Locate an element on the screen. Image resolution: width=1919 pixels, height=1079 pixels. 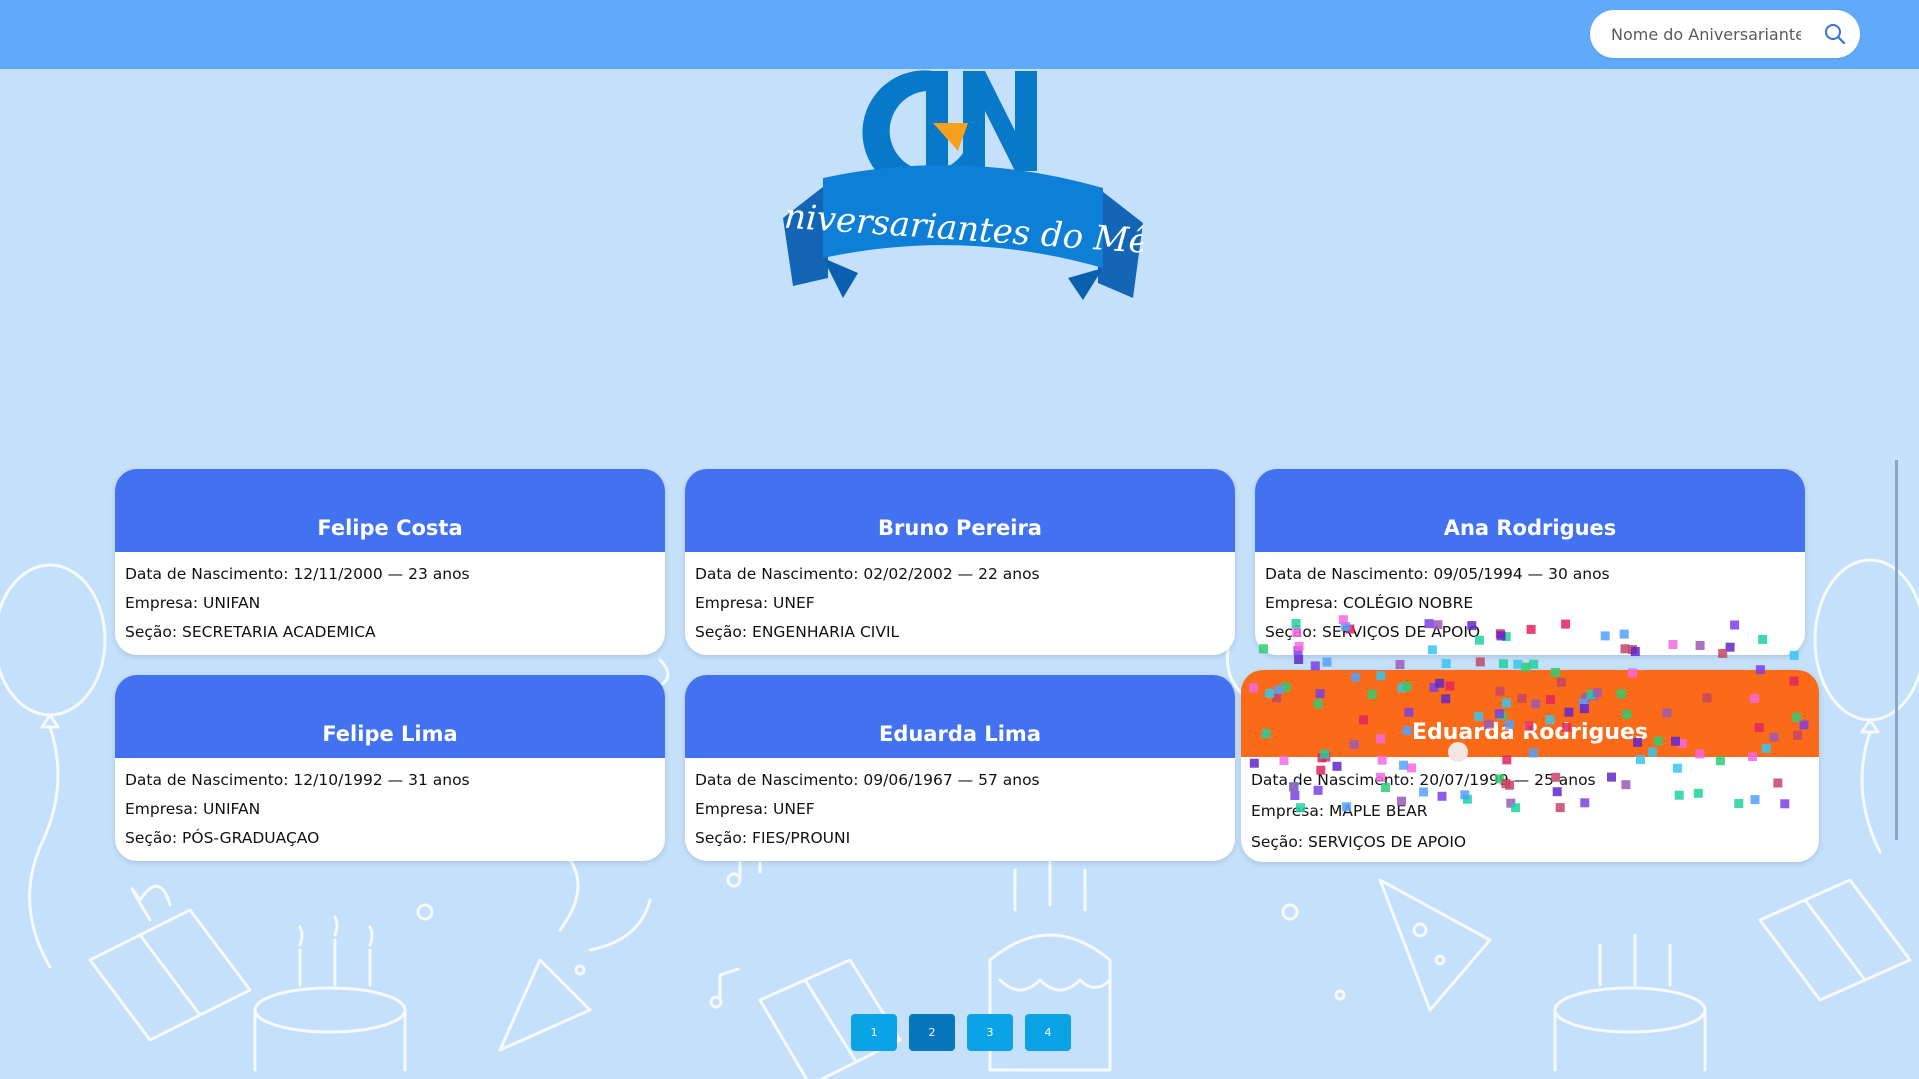
card-section: Seção: SECRETARIA ACADEMICA is located at coordinates (250, 632).